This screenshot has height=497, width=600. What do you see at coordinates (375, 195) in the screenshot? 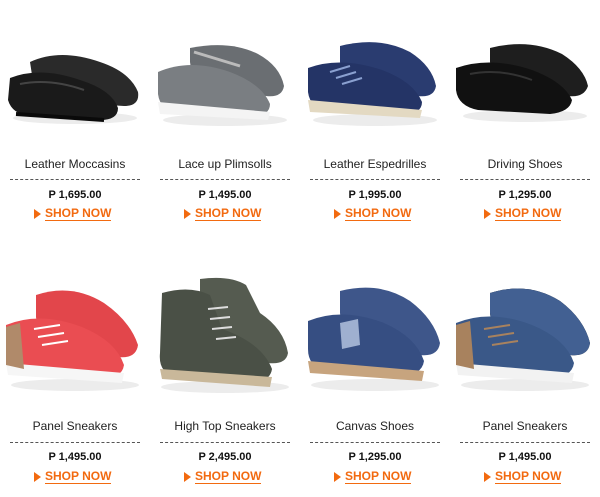
I see `product-price: P 1,995.00` at bounding box center [375, 195].